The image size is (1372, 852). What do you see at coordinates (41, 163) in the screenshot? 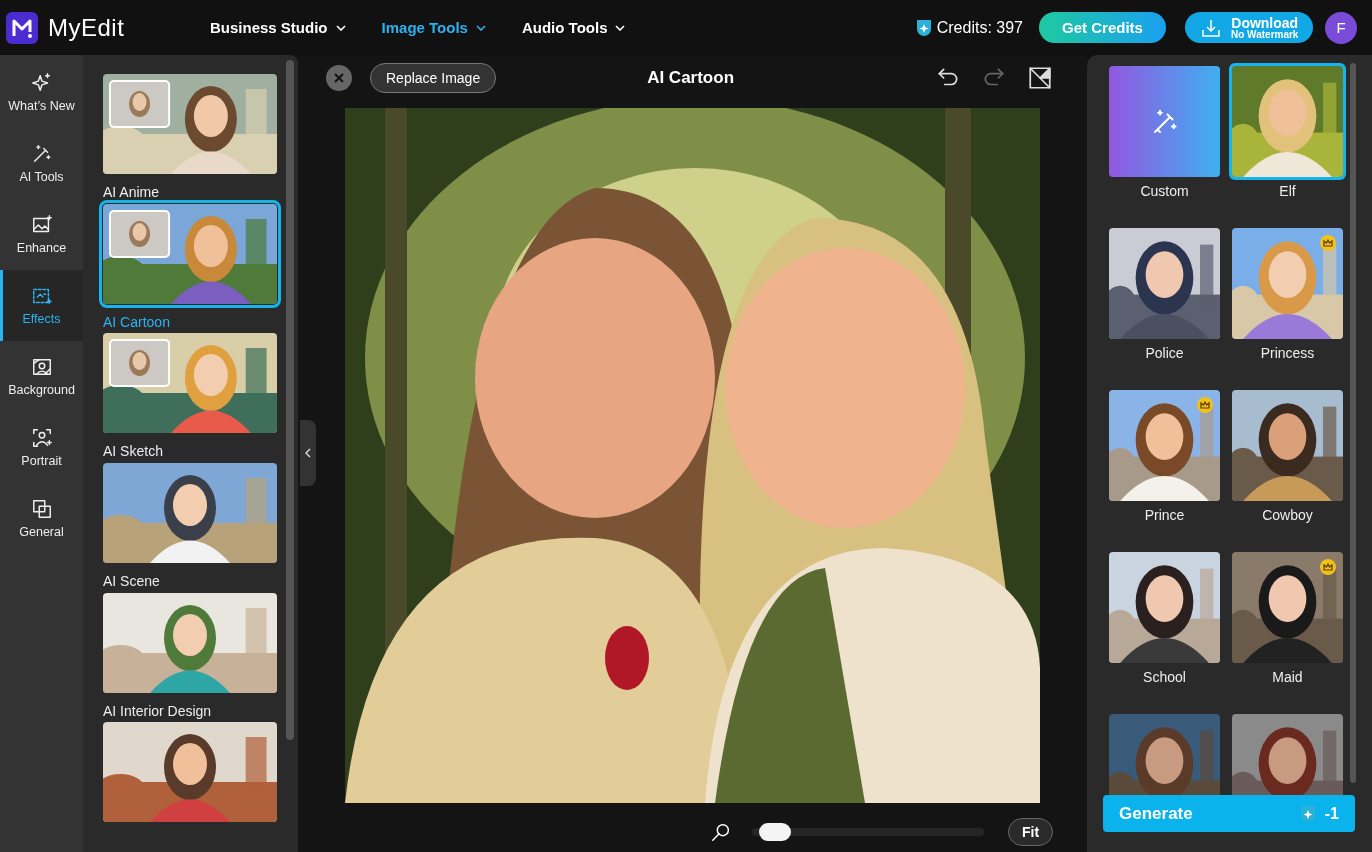
I see `sidebar-item: AI Tools` at bounding box center [41, 163].